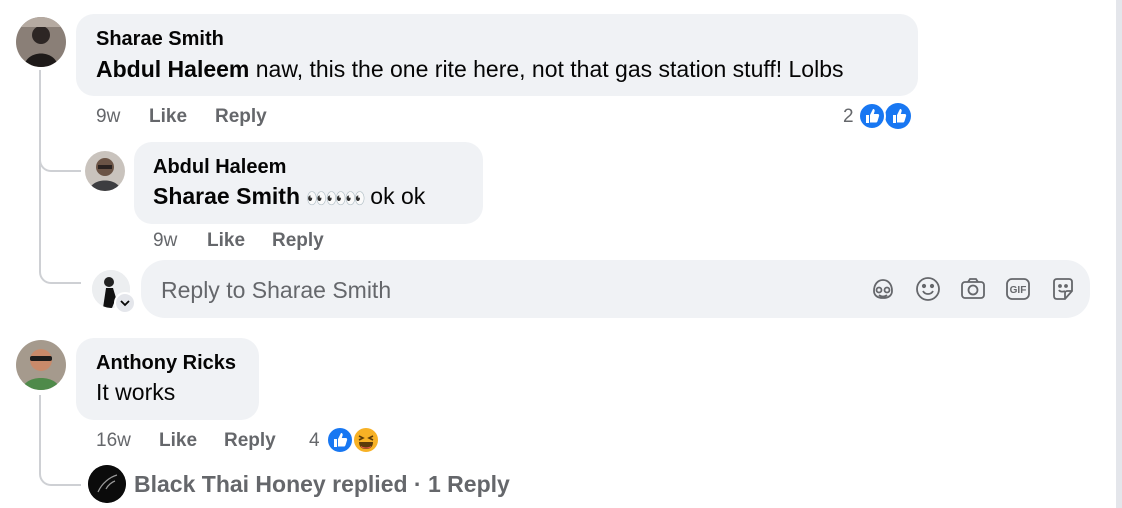 This screenshot has height=508, width=1122. Describe the element at coordinates (165, 241) in the screenshot. I see `reply-time: 9w` at that location.